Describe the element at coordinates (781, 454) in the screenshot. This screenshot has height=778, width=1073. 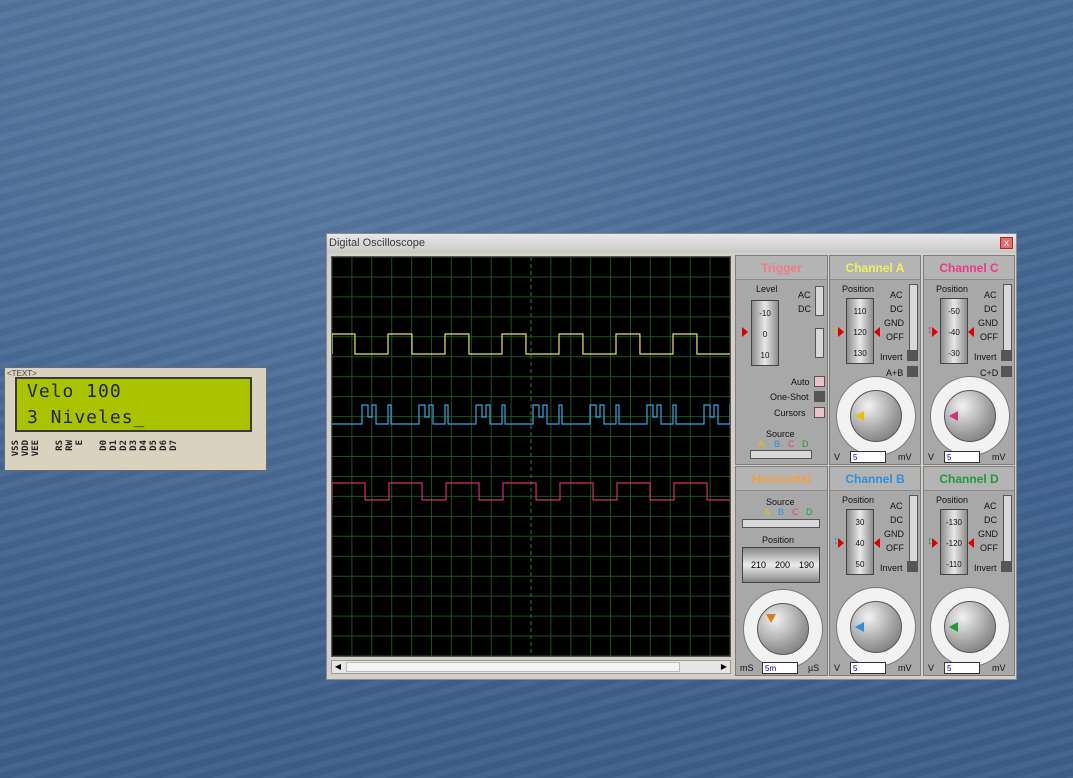
I see `trigger-source-slider` at that location.